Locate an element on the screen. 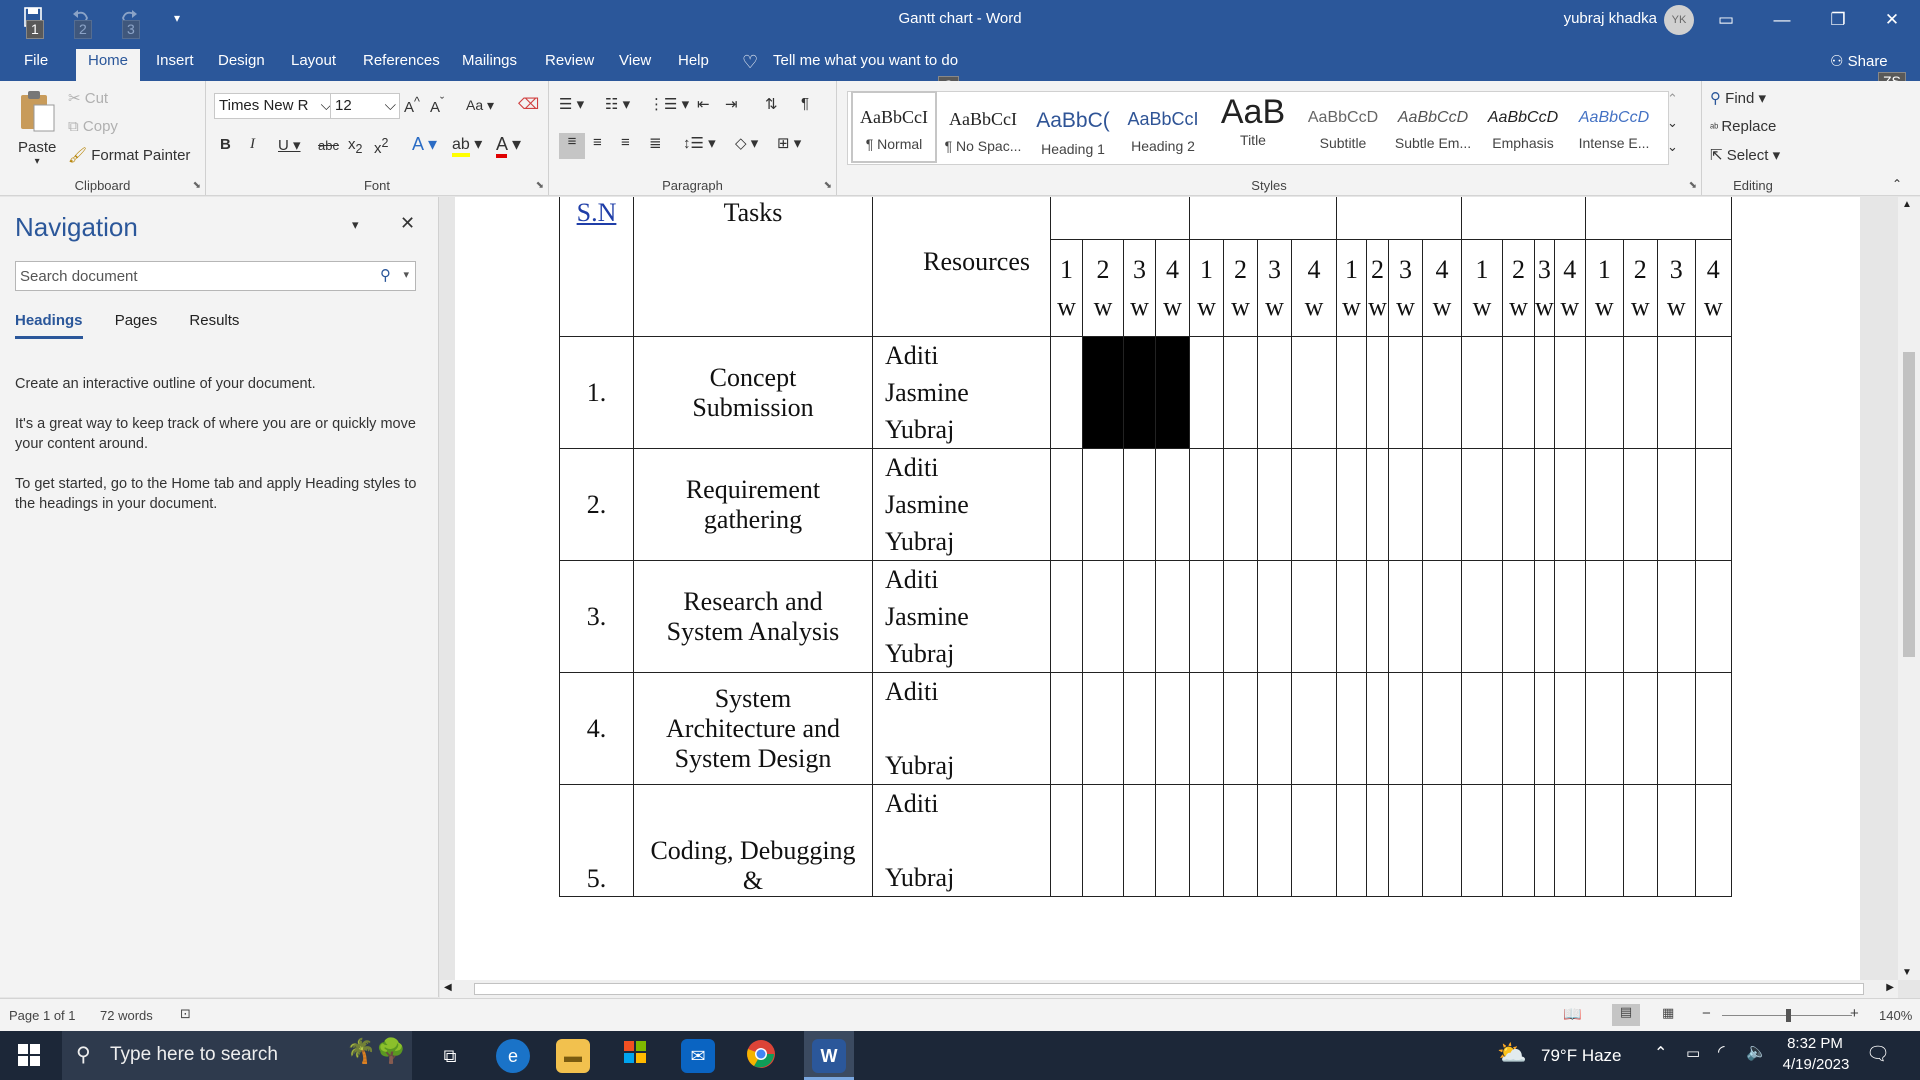  file-explorer-icon: ▬ is located at coordinates (573, 1056).